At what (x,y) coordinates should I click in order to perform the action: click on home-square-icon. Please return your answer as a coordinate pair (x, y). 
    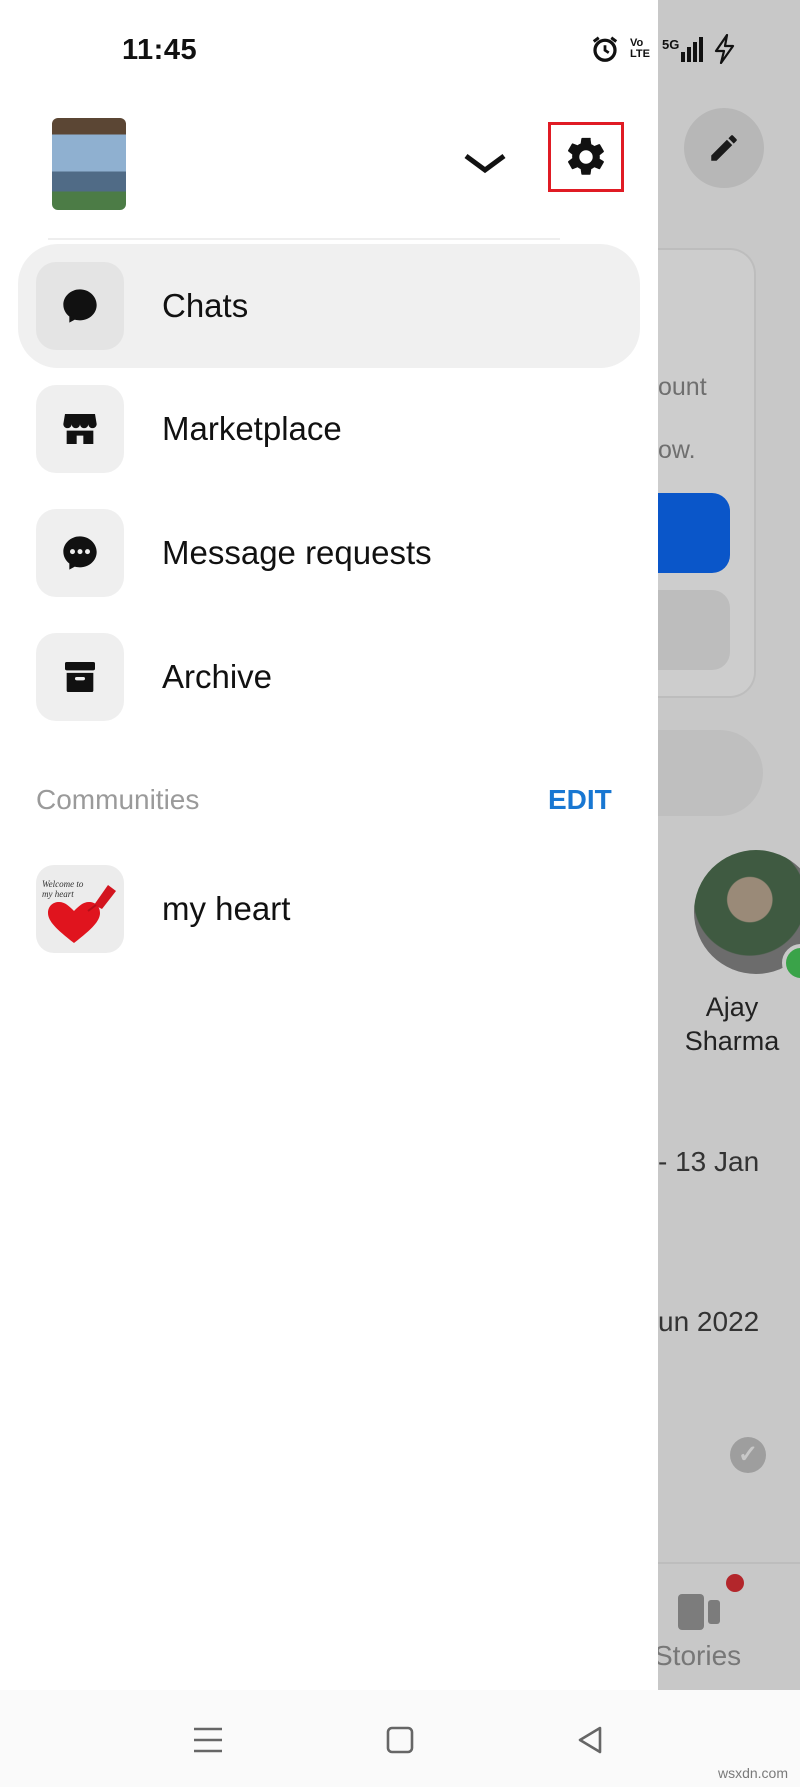
    Looking at the image, I should click on (400, 1740).